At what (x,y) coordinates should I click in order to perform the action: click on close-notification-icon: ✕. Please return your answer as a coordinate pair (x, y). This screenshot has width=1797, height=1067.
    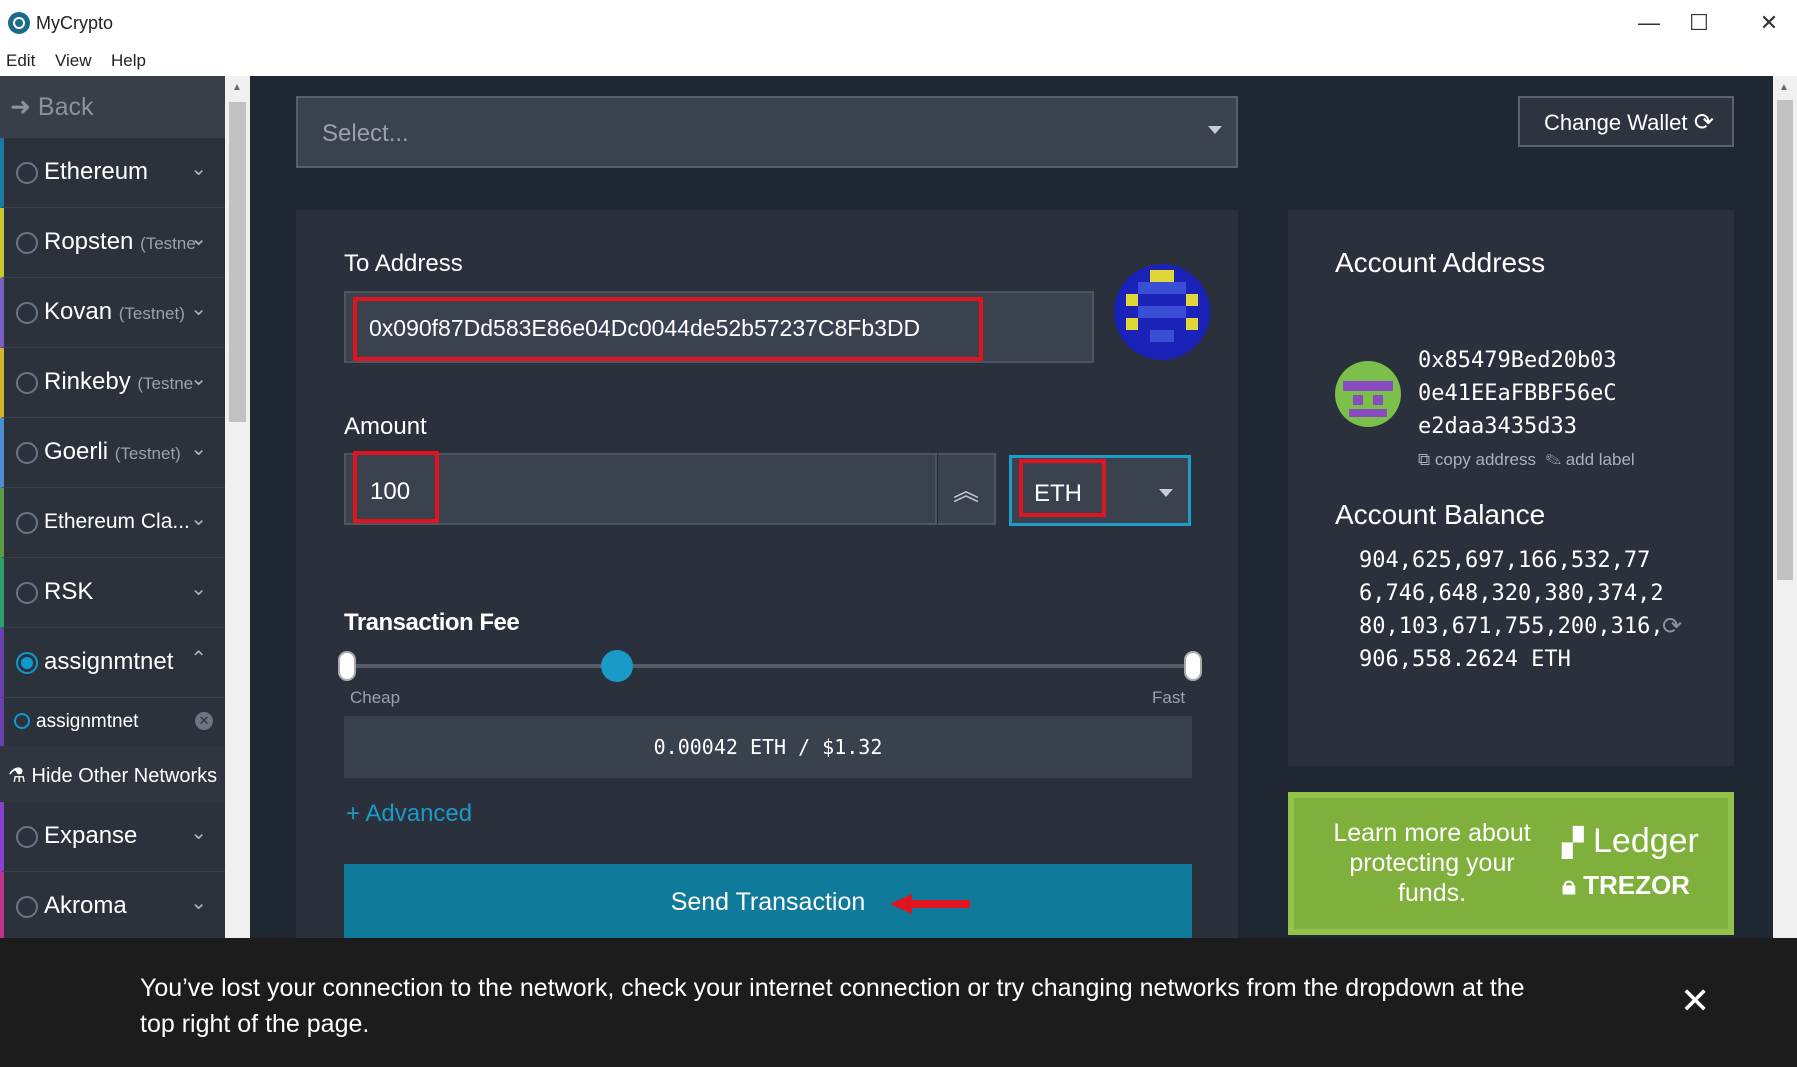
    Looking at the image, I should click on (1695, 1001).